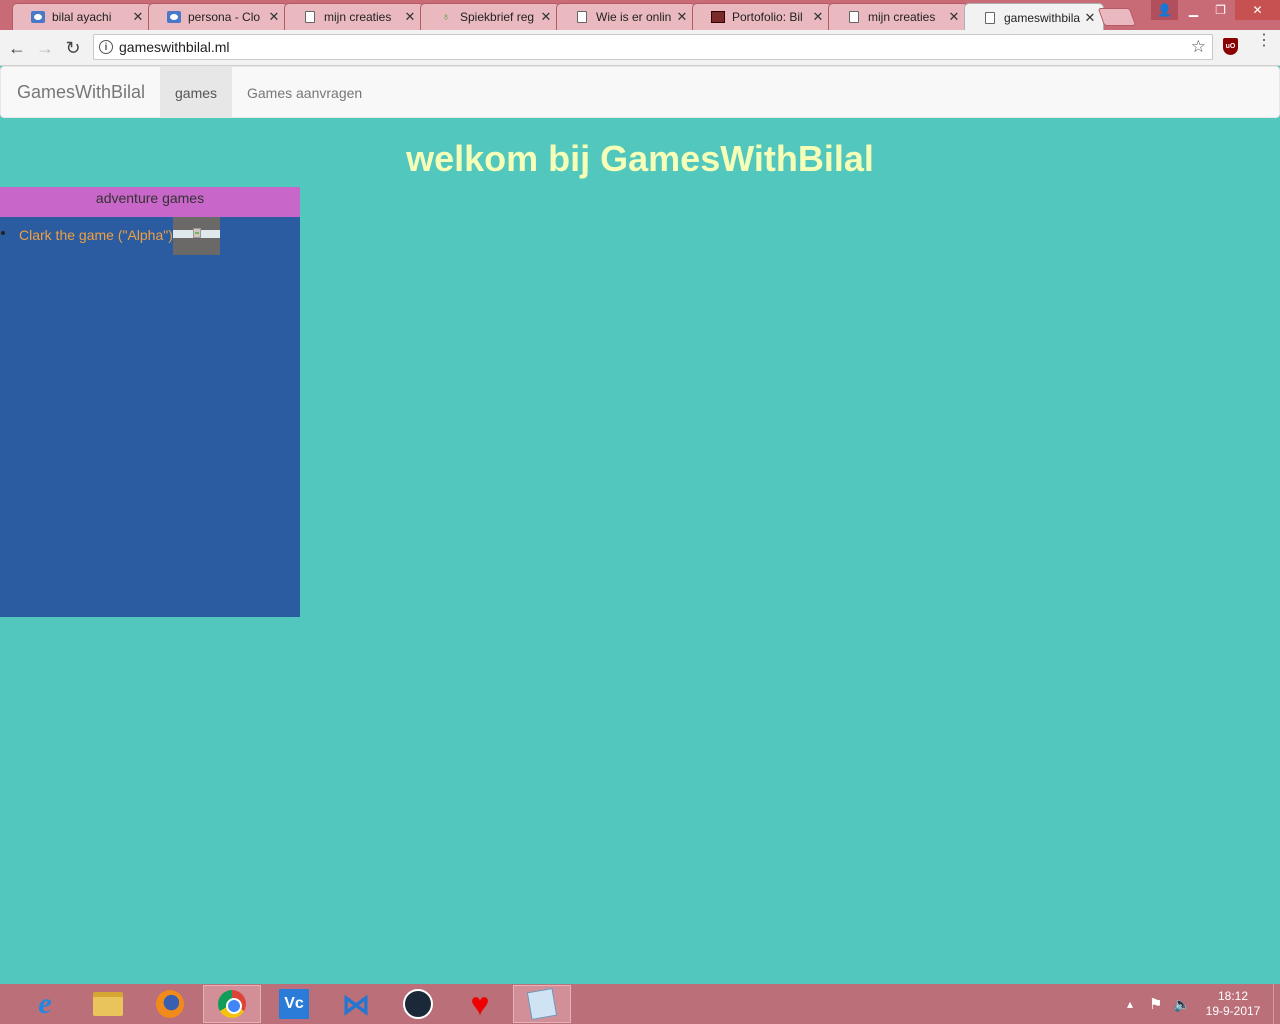 The width and height of the screenshot is (1280, 1024). What do you see at coordinates (45, 48) in the screenshot?
I see `forward-button: →` at bounding box center [45, 48].